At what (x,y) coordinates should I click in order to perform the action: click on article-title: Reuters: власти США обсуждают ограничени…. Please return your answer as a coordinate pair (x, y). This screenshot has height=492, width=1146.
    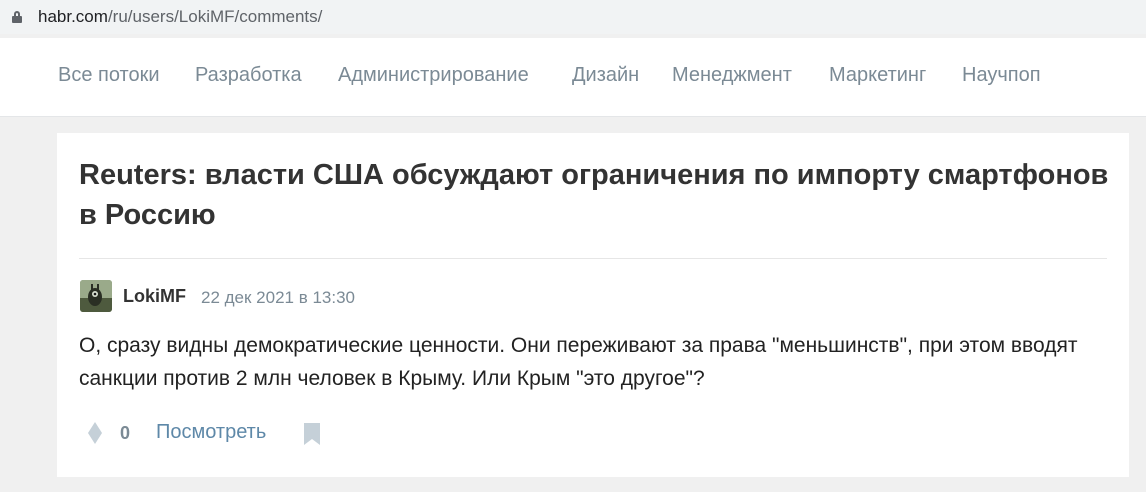
    Looking at the image, I should click on (599, 195).